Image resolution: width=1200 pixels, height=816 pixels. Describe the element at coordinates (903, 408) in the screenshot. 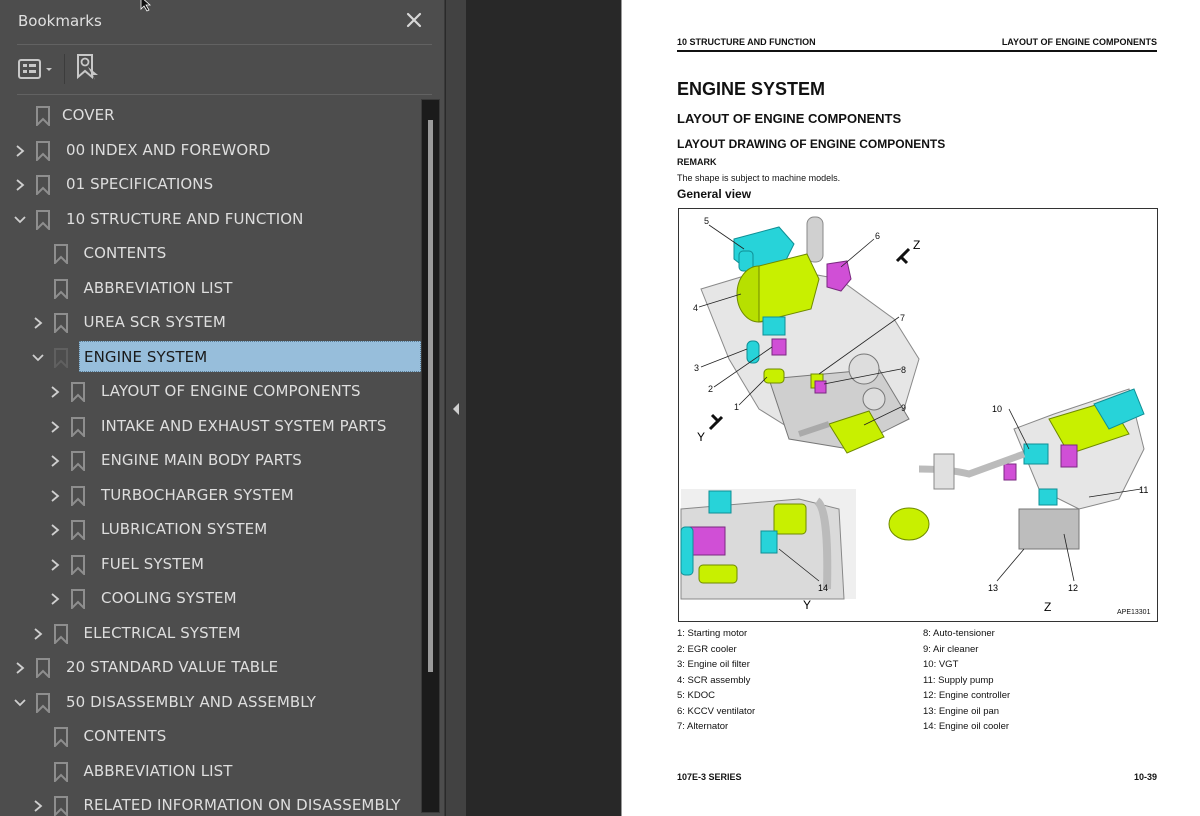

I see `callout-9: 9` at that location.